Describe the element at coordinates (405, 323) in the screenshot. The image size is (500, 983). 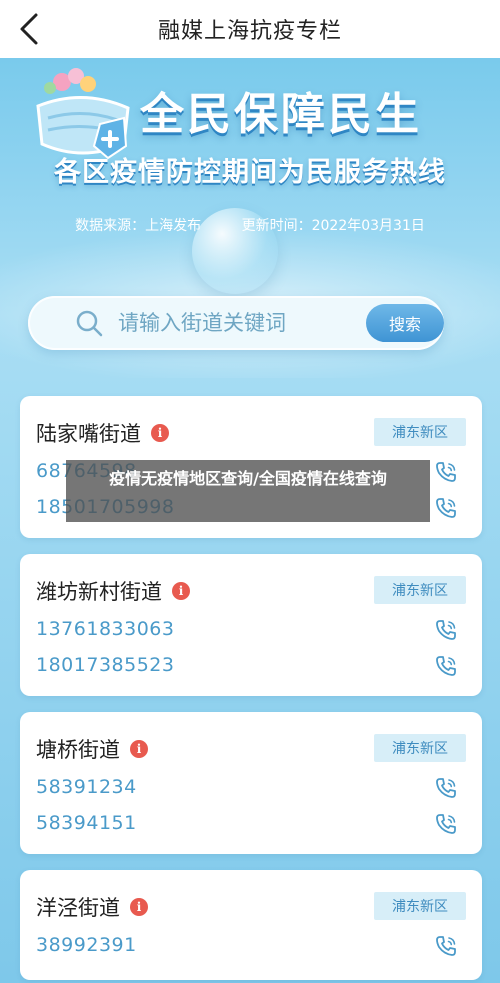
I see `search-button: 搜索` at that location.